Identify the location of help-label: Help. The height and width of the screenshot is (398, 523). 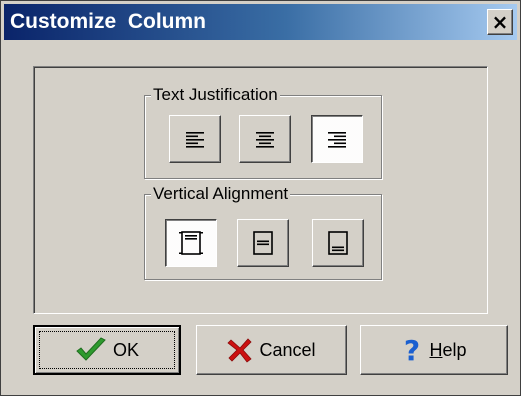
(448, 349).